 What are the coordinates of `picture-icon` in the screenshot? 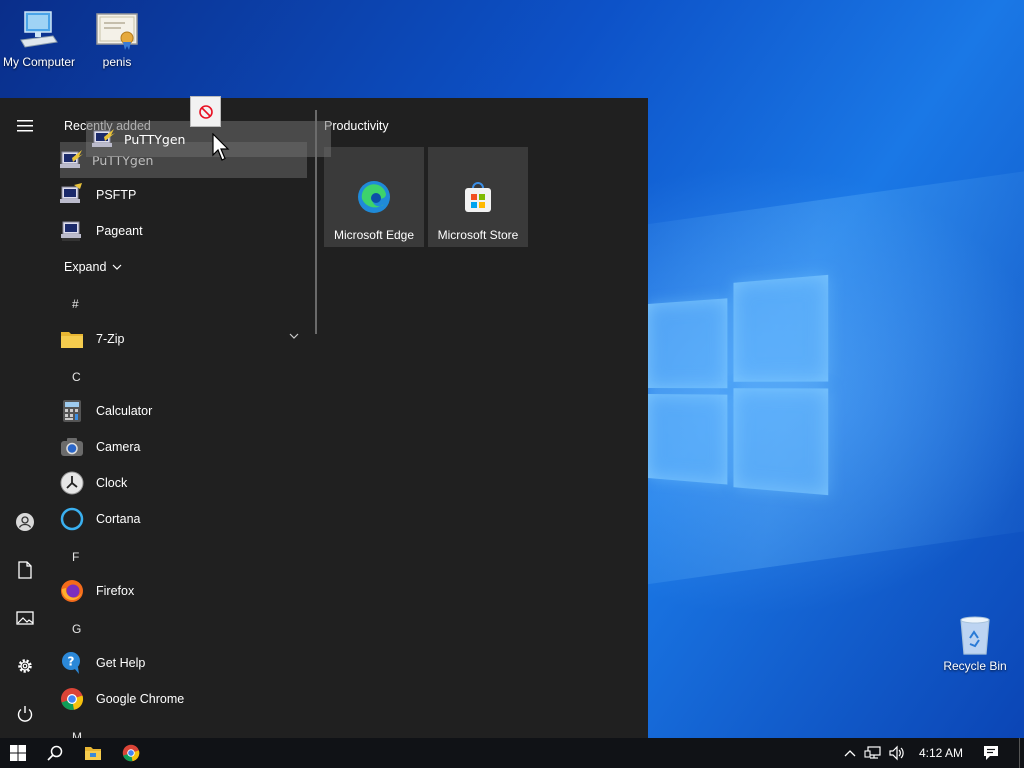 It's located at (25, 618).